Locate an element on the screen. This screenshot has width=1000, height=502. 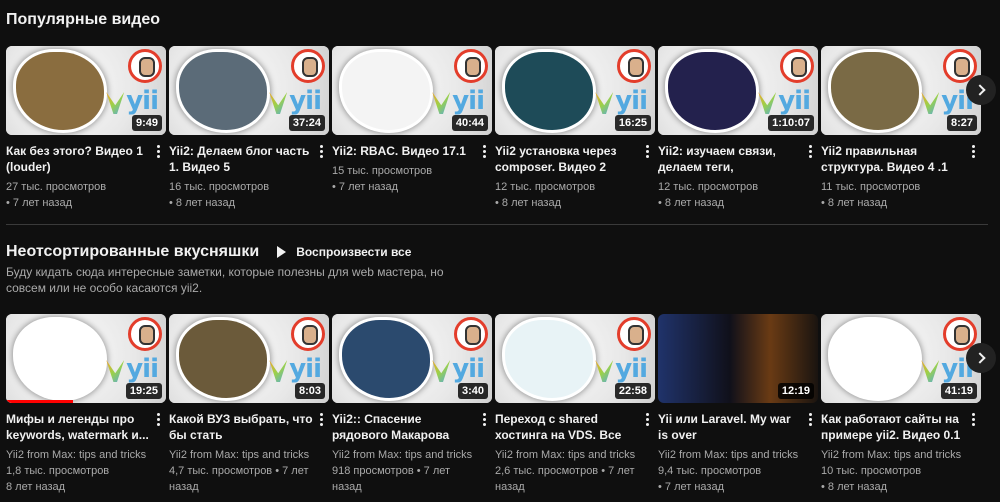
video-thumbnail: yii 9:49 is located at coordinates (86, 90).